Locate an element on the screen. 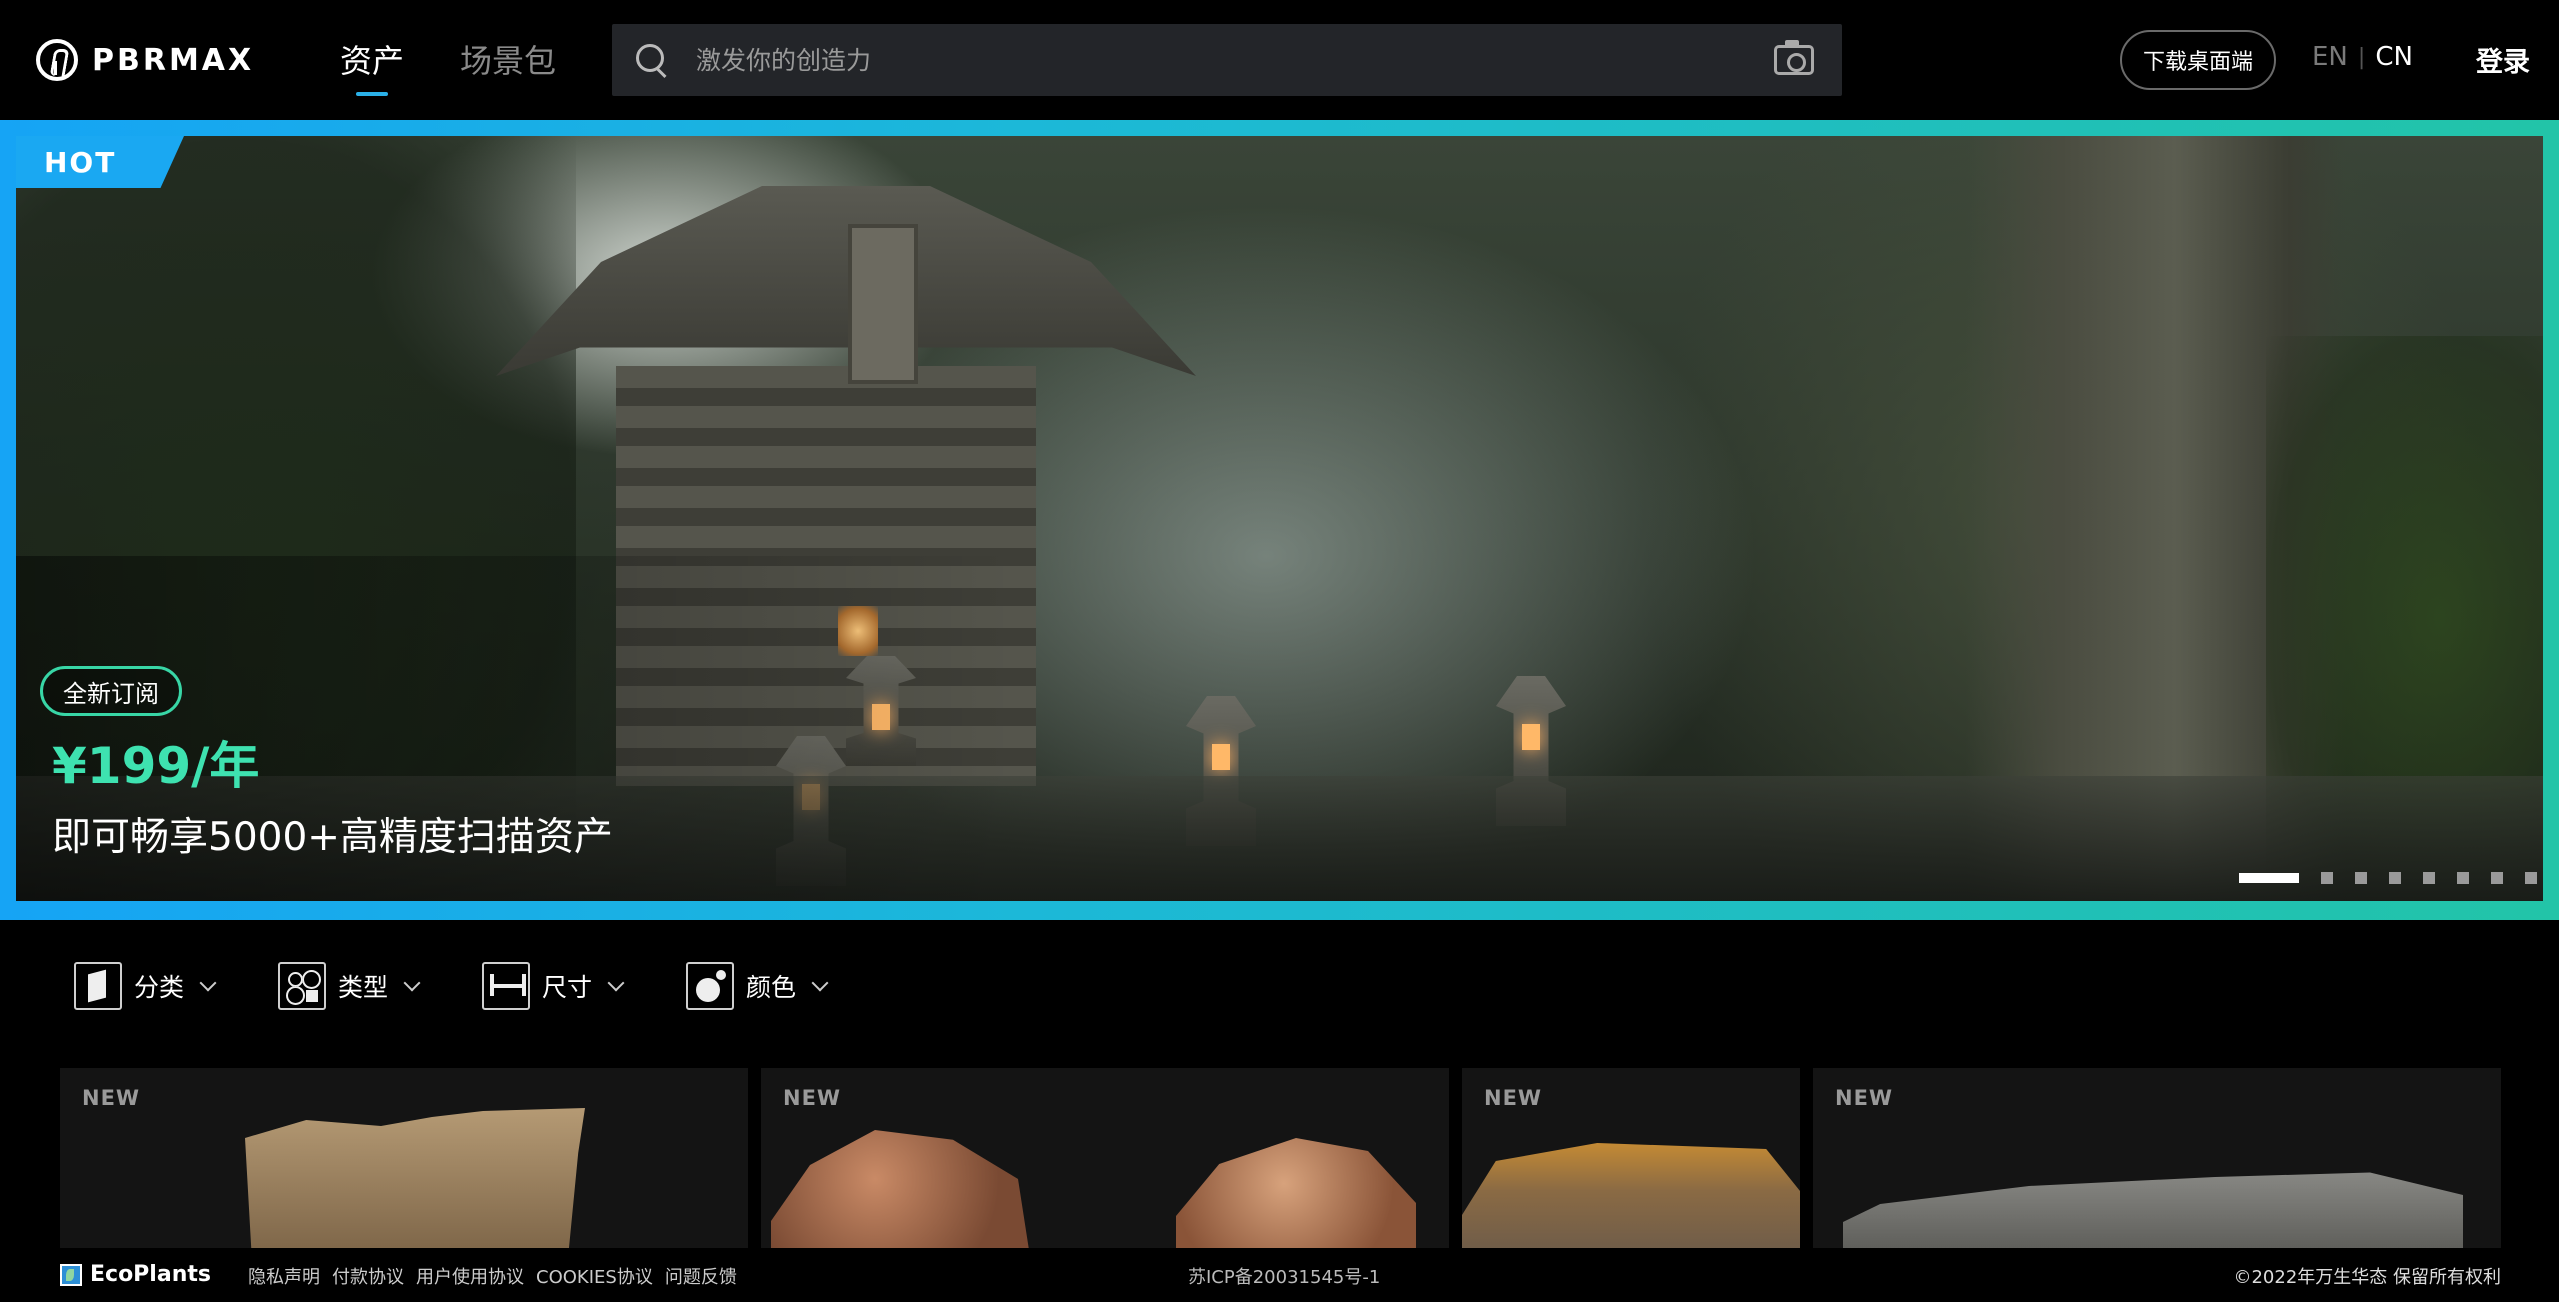 This screenshot has height=1302, width=2559. main-nav: 资产 场景包 is located at coordinates (448, 66).